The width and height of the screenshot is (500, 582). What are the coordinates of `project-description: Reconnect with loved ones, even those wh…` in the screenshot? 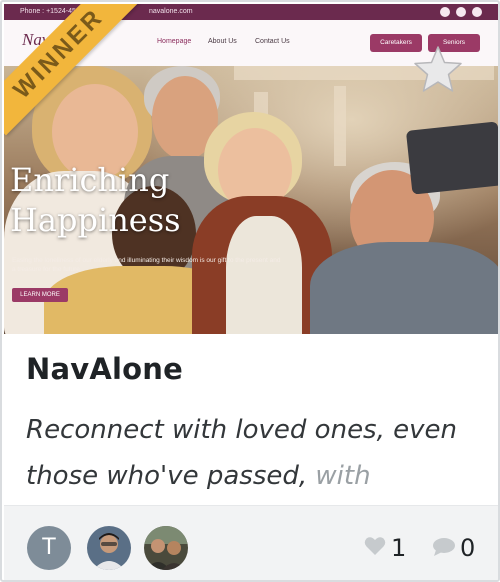 It's located at (254, 448).